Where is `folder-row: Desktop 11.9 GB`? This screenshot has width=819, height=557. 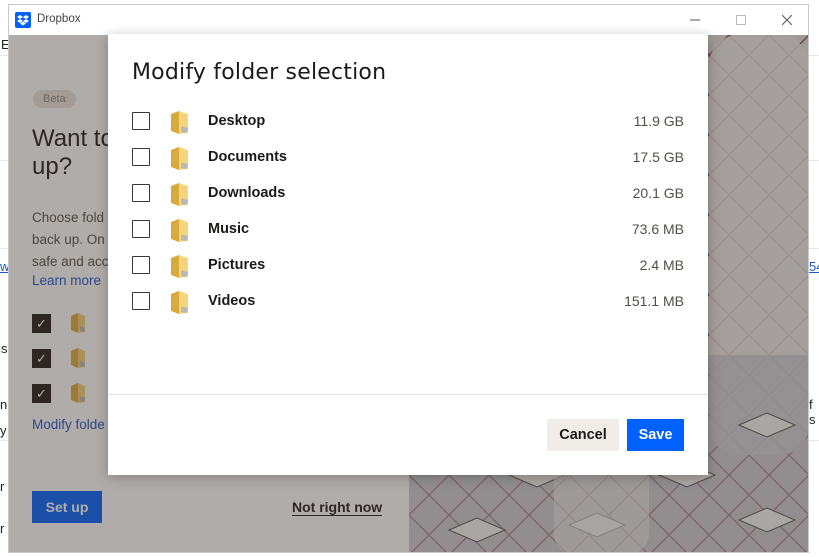
folder-row: Desktop 11.9 GB is located at coordinates (408, 123).